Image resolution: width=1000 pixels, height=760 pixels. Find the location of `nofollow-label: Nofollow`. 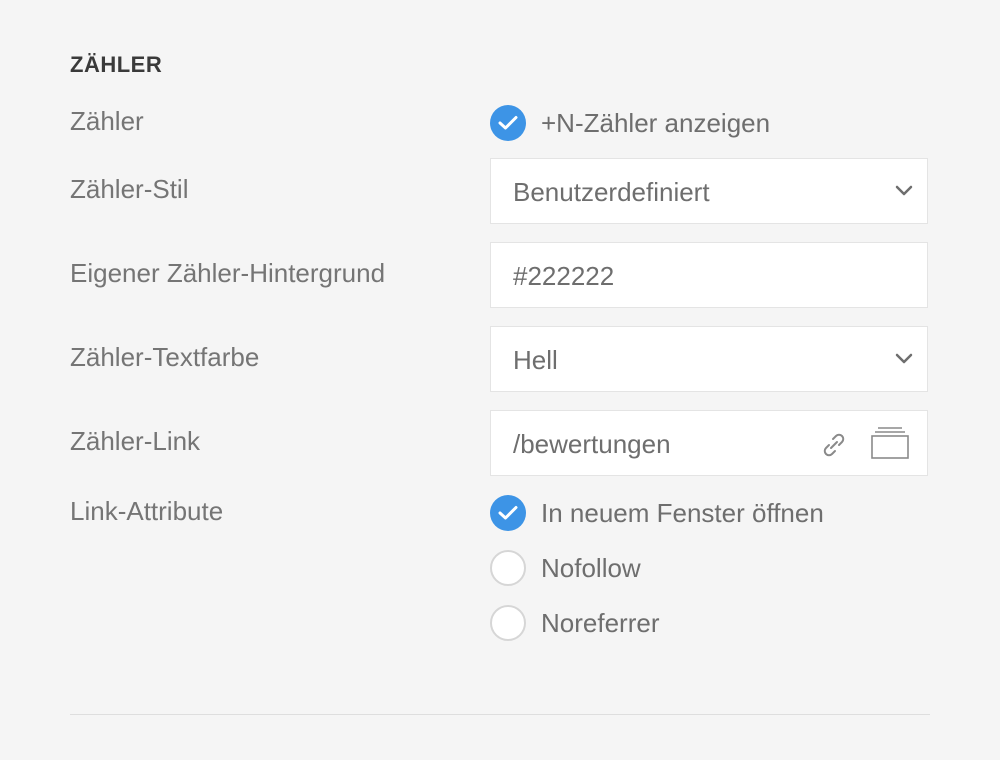

nofollow-label: Nofollow is located at coordinates (591, 567).